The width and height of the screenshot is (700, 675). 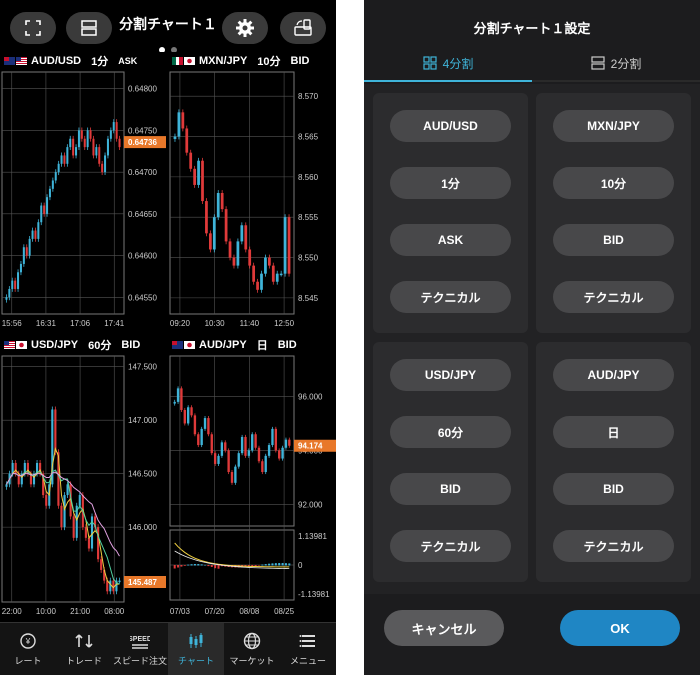 I want to click on chart-panel-header: MXN/JPY 10分 BID, so click(x=239, y=61).